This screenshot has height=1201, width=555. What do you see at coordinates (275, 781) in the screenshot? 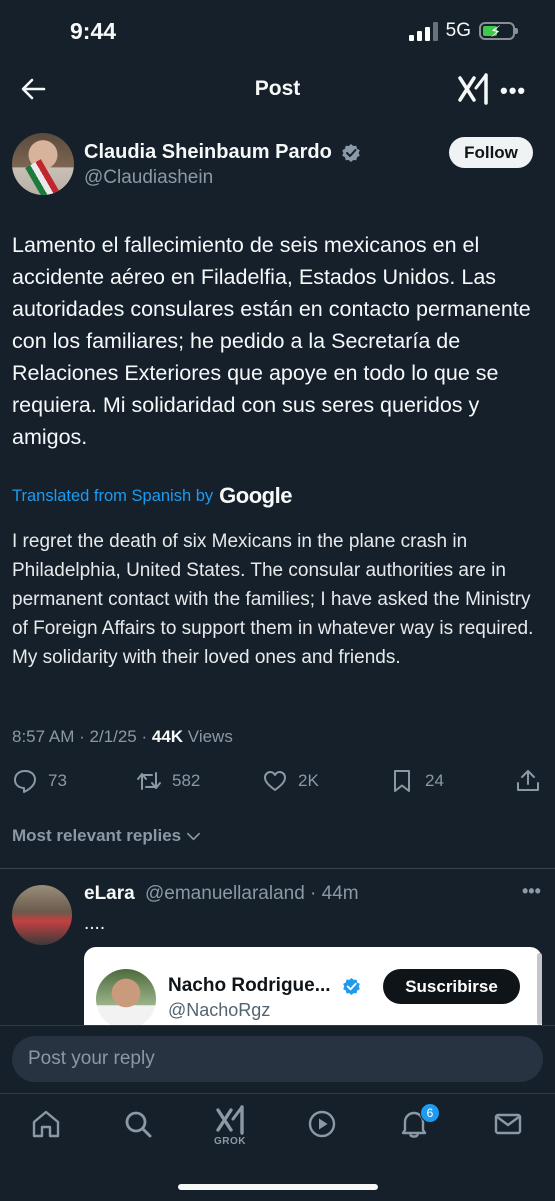
I see `heart-icon` at bounding box center [275, 781].